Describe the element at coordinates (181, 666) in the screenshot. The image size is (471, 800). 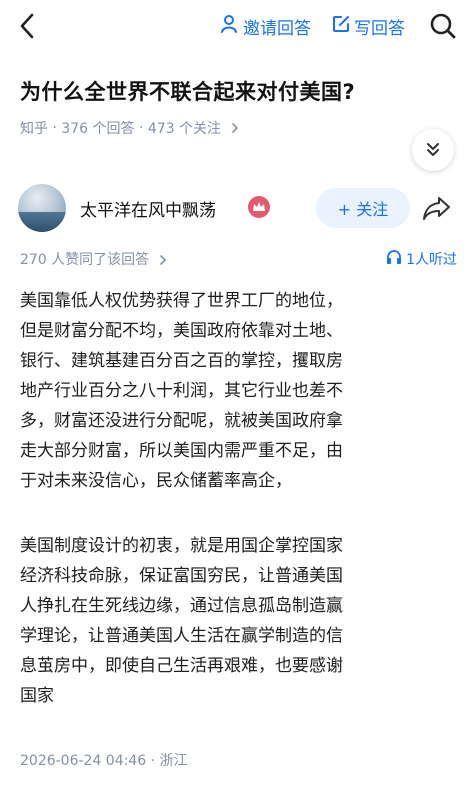
I see `text-line: 息茧房中，即使自己生活再艰难，也要感谢` at that location.